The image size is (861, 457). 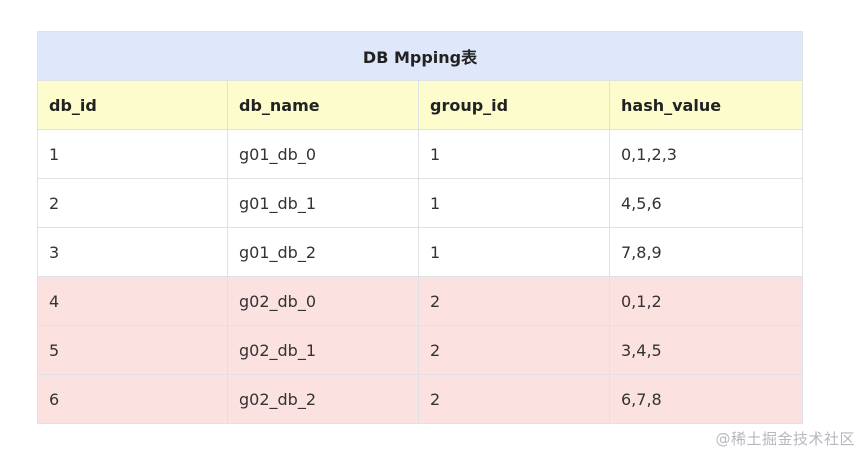 What do you see at coordinates (706, 154) in the screenshot?
I see `cell-hash-value: 0,1,2,3` at bounding box center [706, 154].